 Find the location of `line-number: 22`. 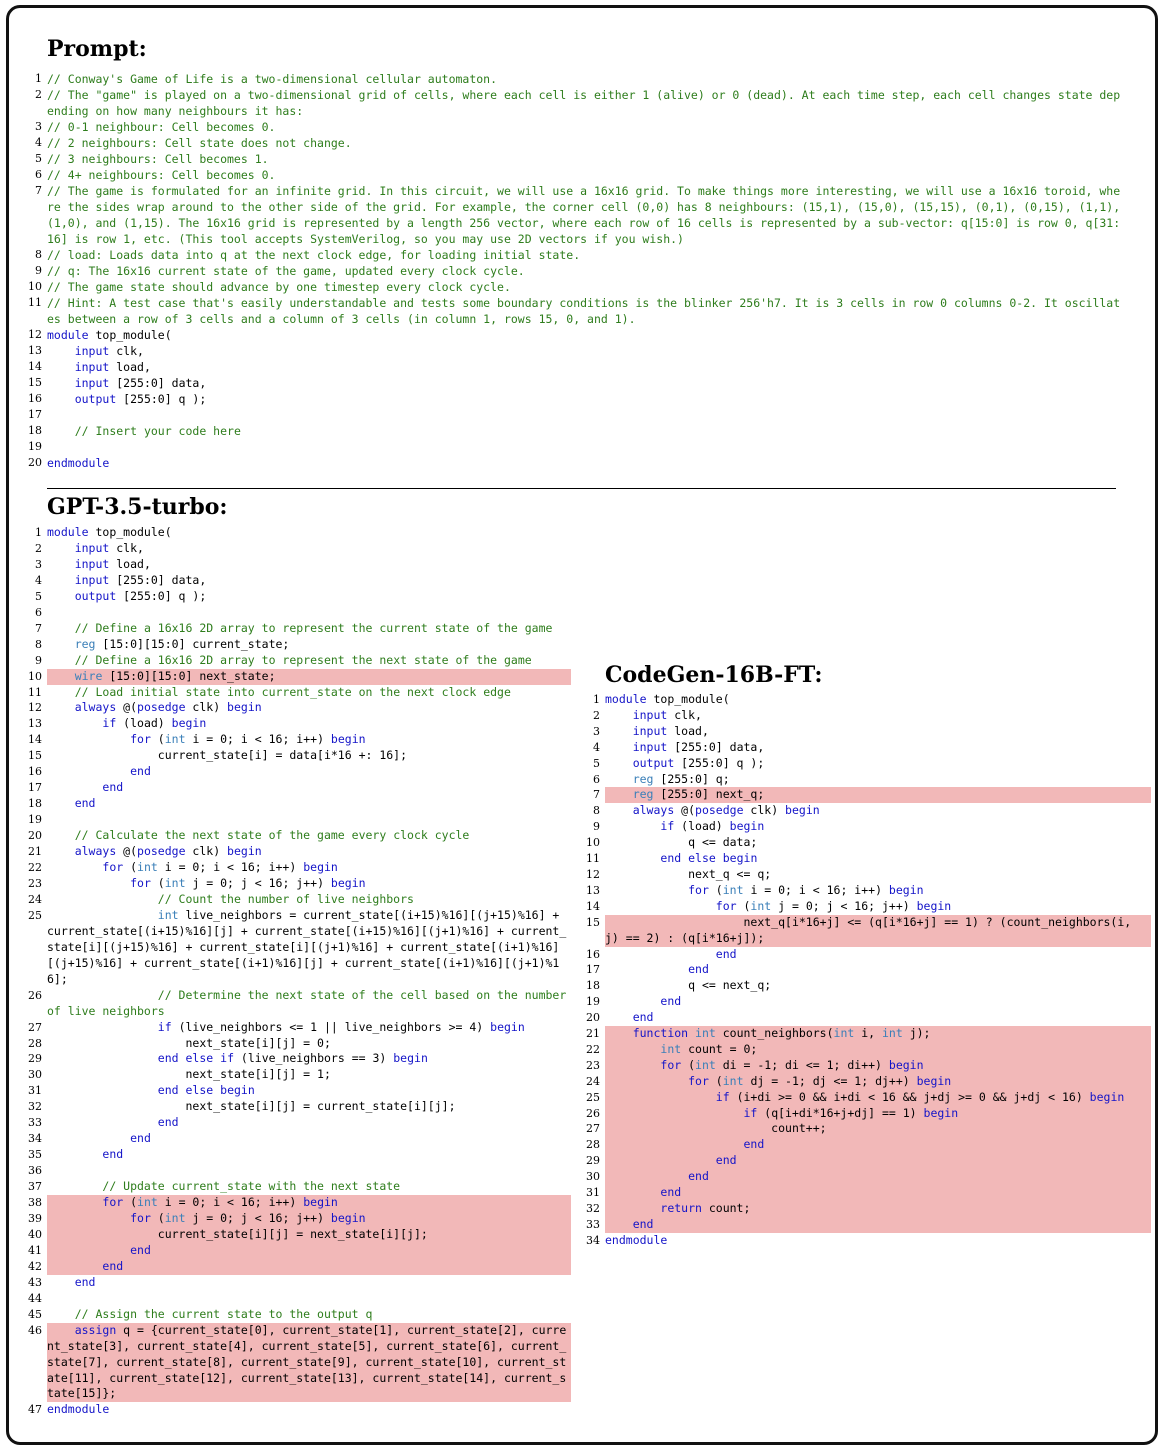

line-number: 22 is located at coordinates (35, 868).